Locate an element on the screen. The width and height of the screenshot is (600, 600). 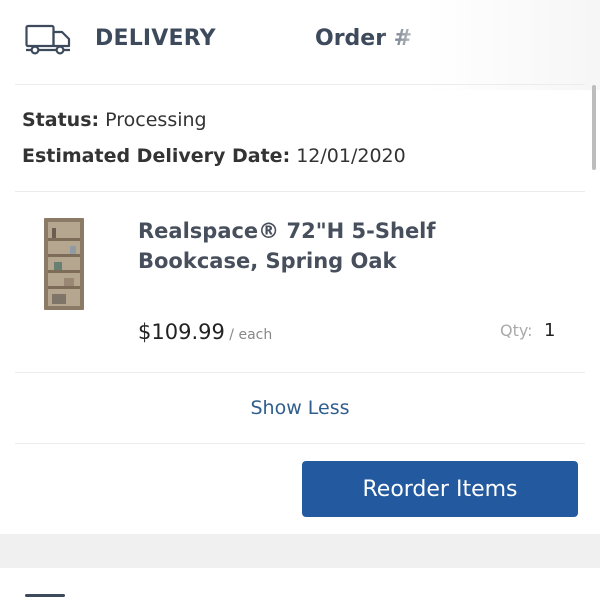
section-separator is located at coordinates (300, 551).